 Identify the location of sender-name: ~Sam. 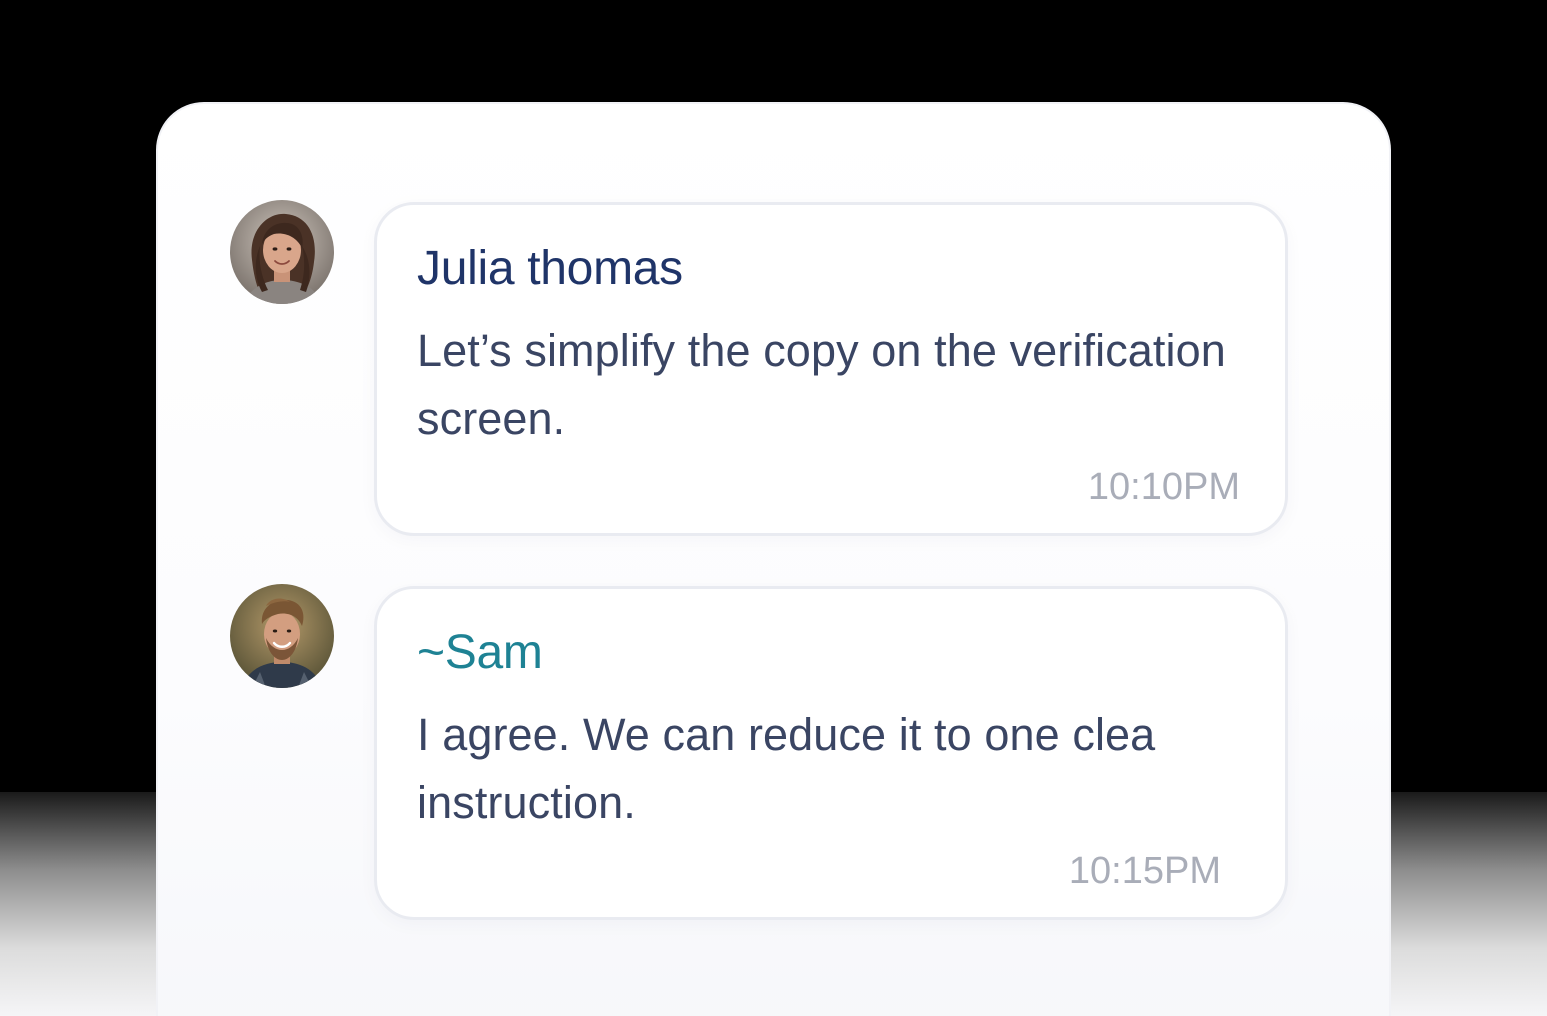
(480, 652).